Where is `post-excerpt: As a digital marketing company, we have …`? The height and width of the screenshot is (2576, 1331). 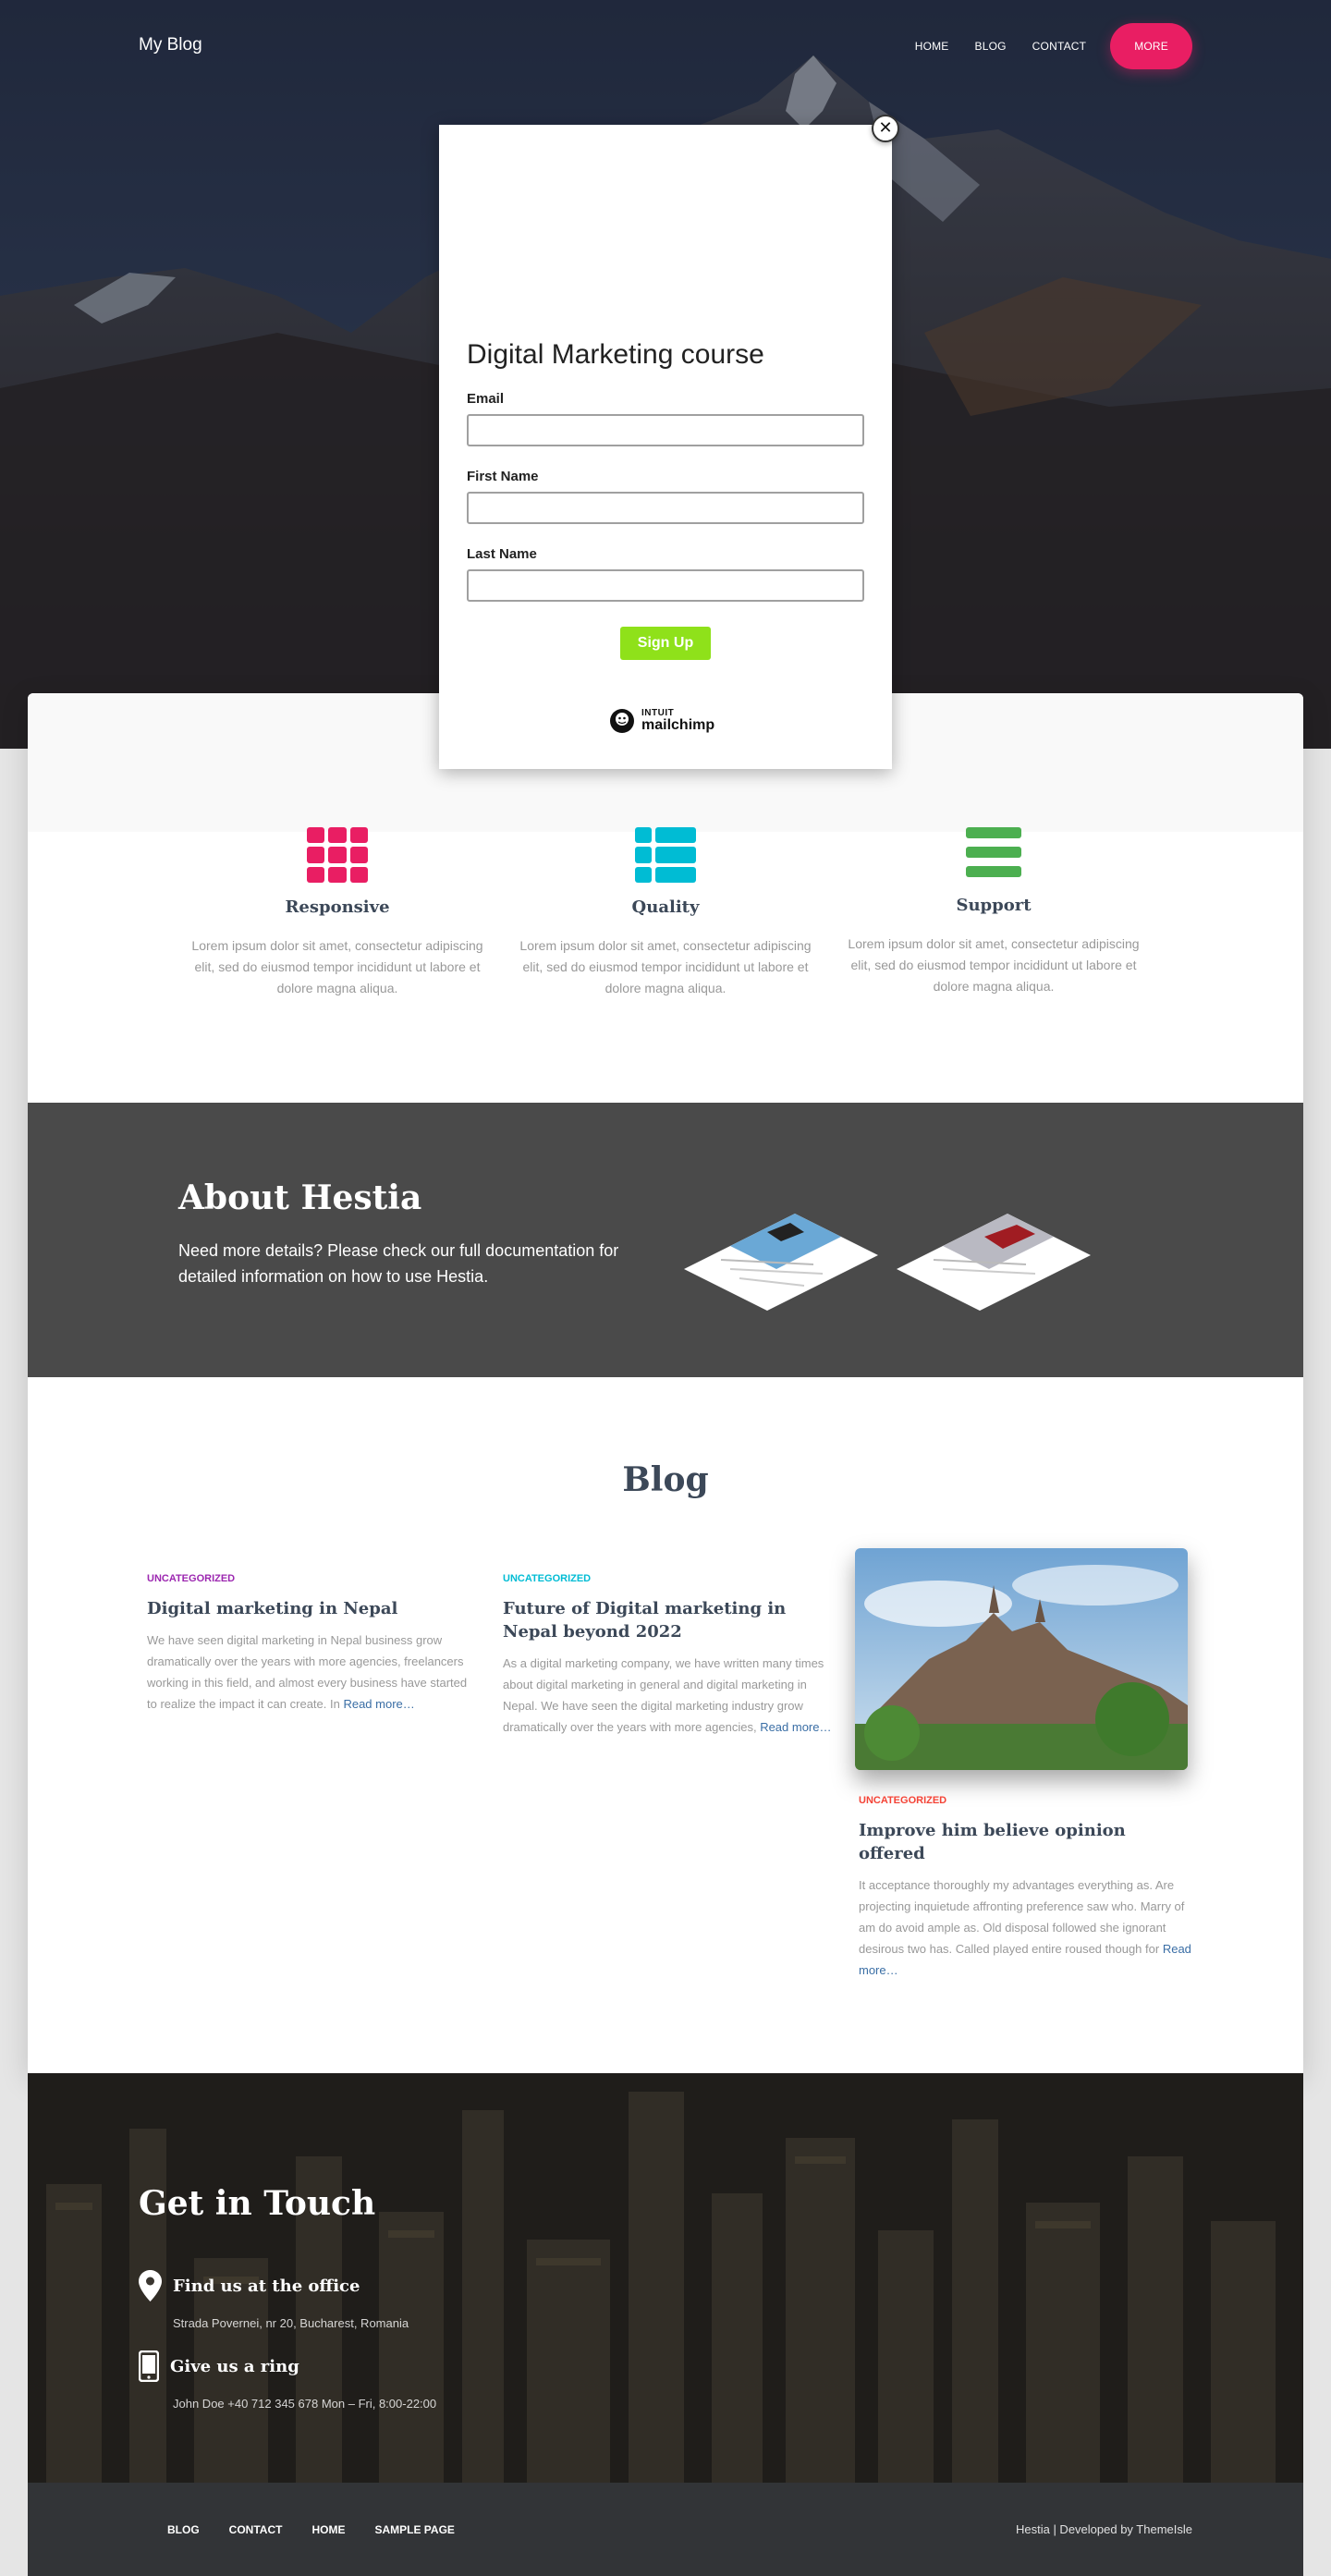
post-excerpt: As a digital marketing company, we have … is located at coordinates (667, 1695).